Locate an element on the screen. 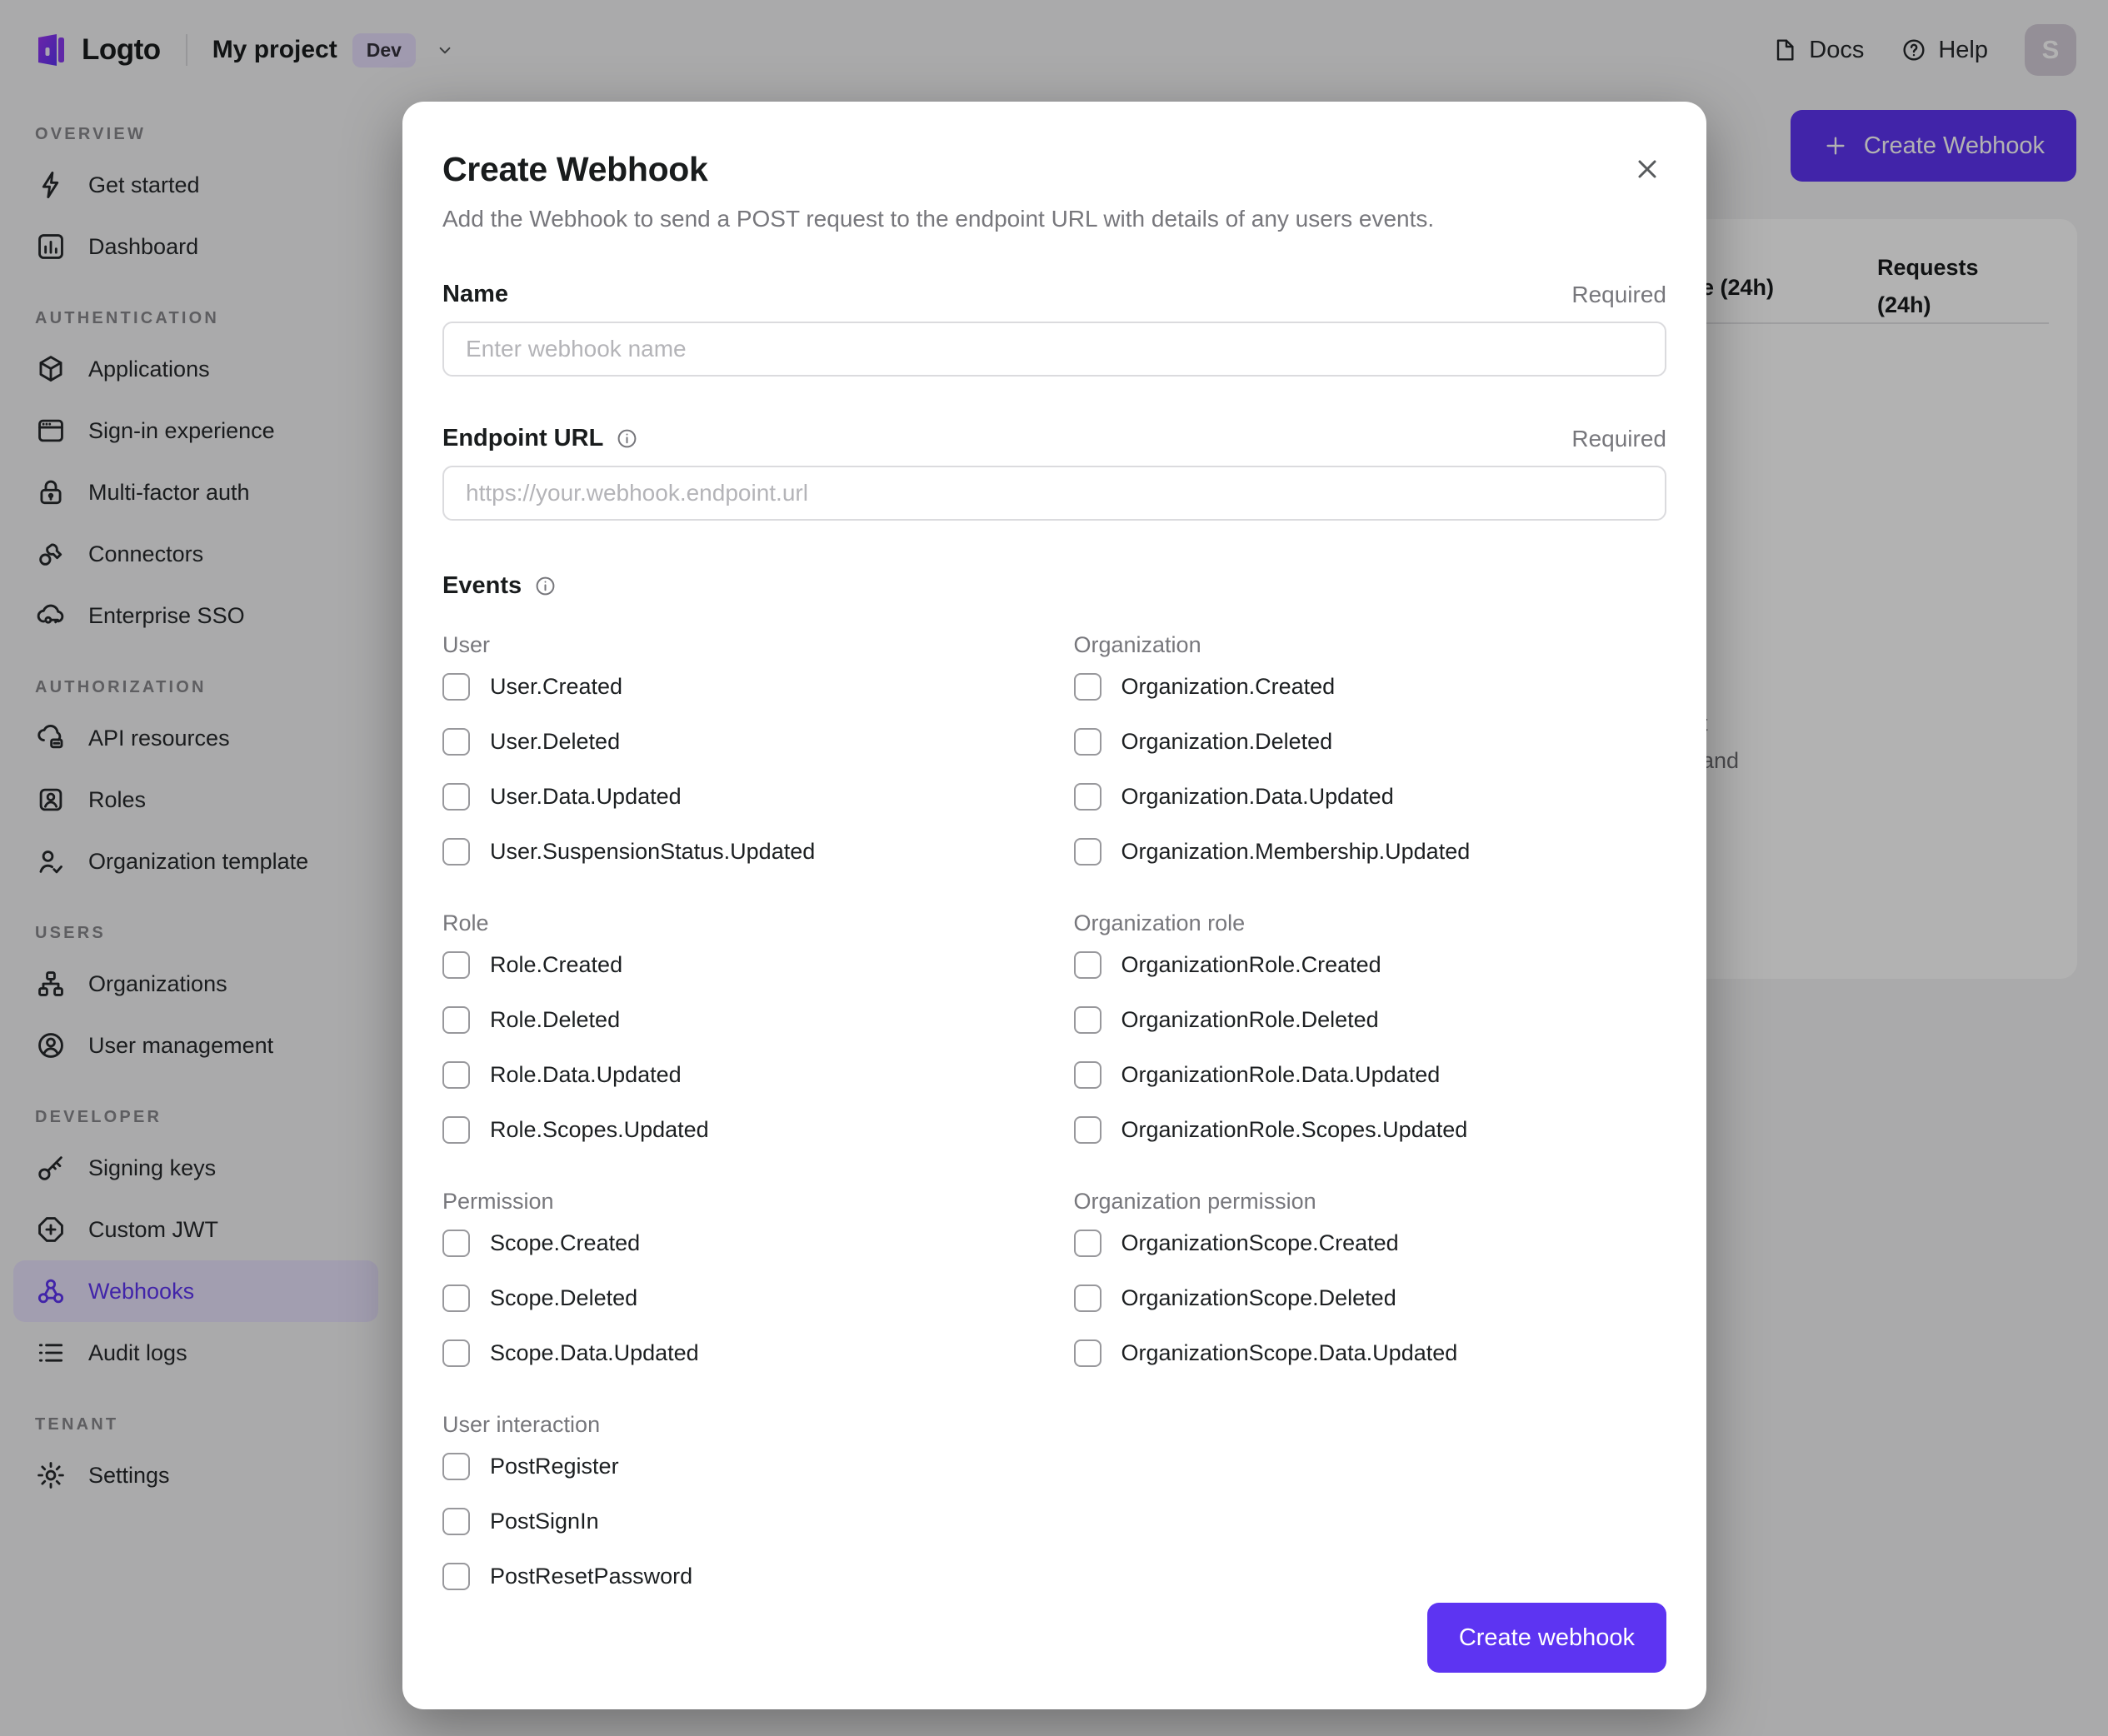 The width and height of the screenshot is (2108, 1736). event-label: OrganizationRole.Deleted is located at coordinates (1250, 1019).